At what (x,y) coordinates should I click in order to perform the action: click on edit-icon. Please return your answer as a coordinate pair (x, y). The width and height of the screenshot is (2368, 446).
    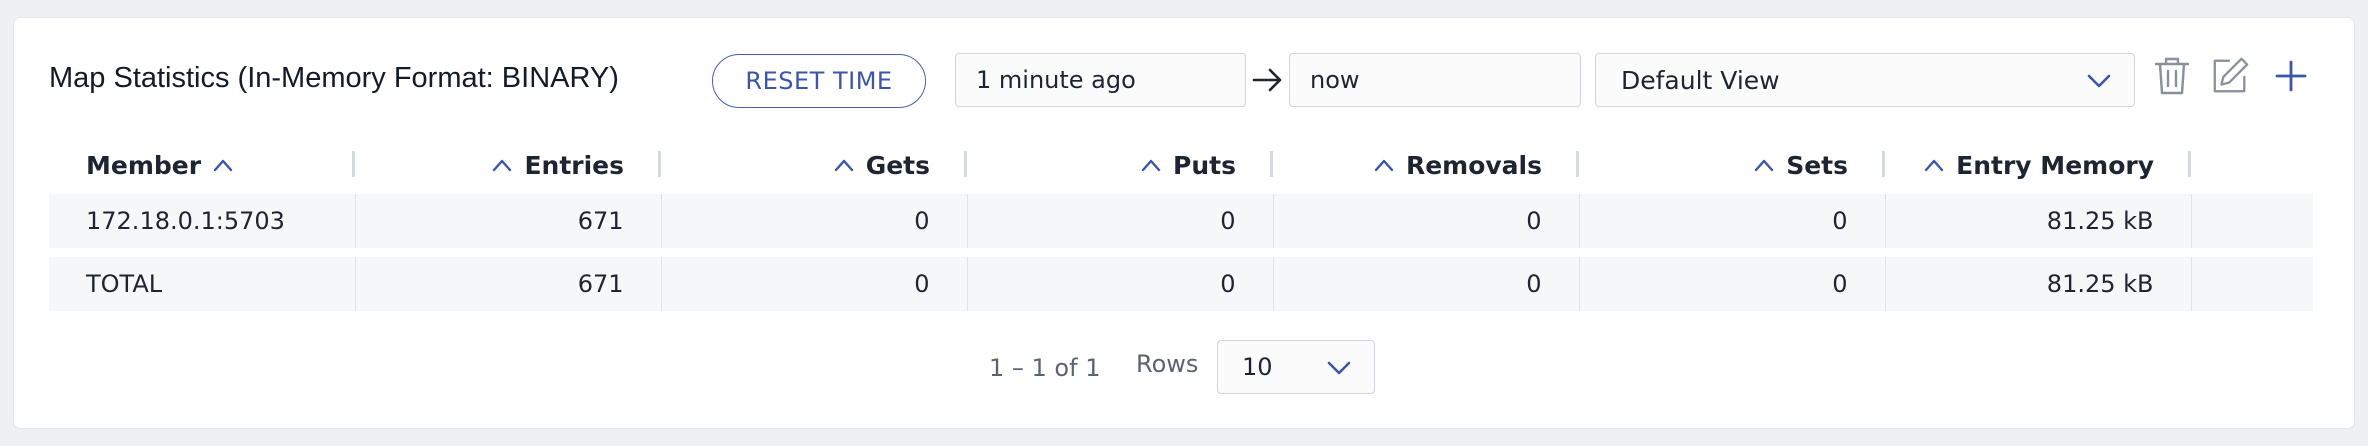
    Looking at the image, I should click on (2231, 75).